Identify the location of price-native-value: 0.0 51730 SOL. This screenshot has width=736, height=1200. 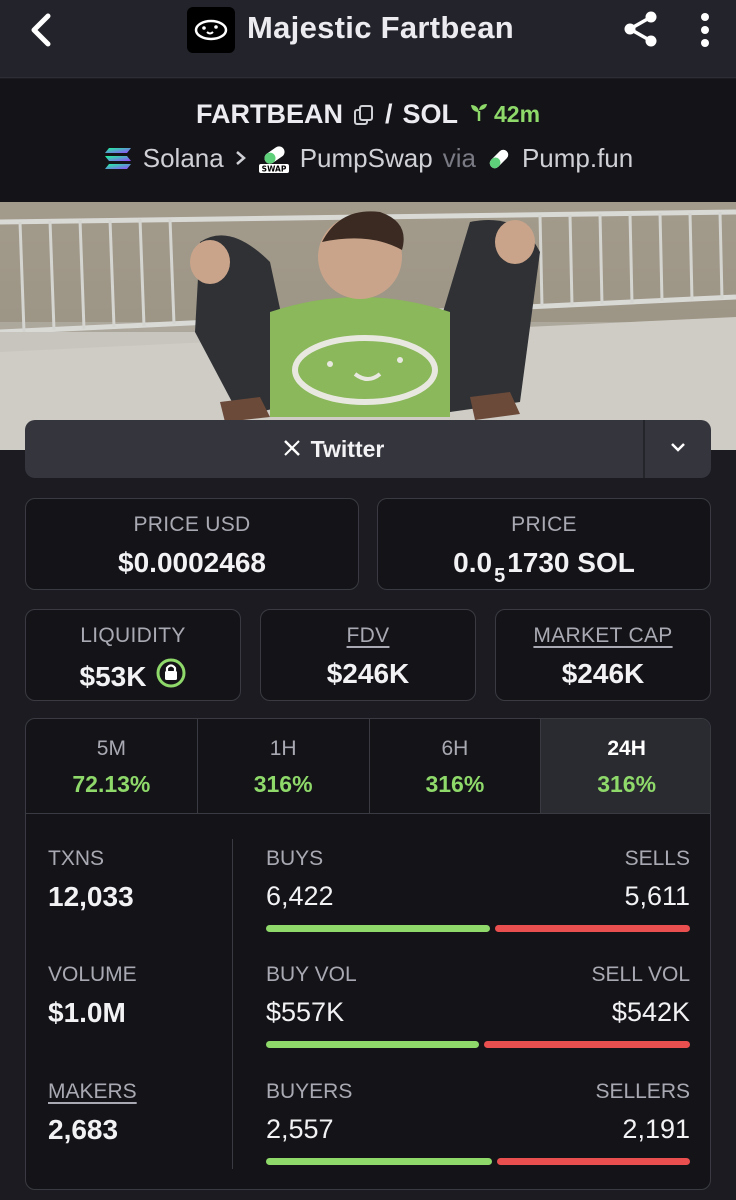
(544, 567).